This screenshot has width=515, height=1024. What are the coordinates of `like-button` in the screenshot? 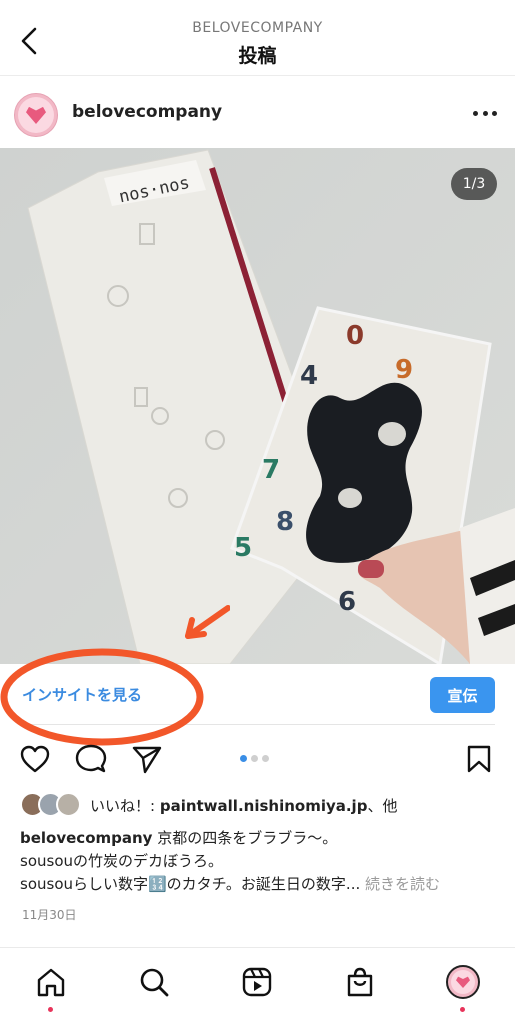 It's located at (35, 759).